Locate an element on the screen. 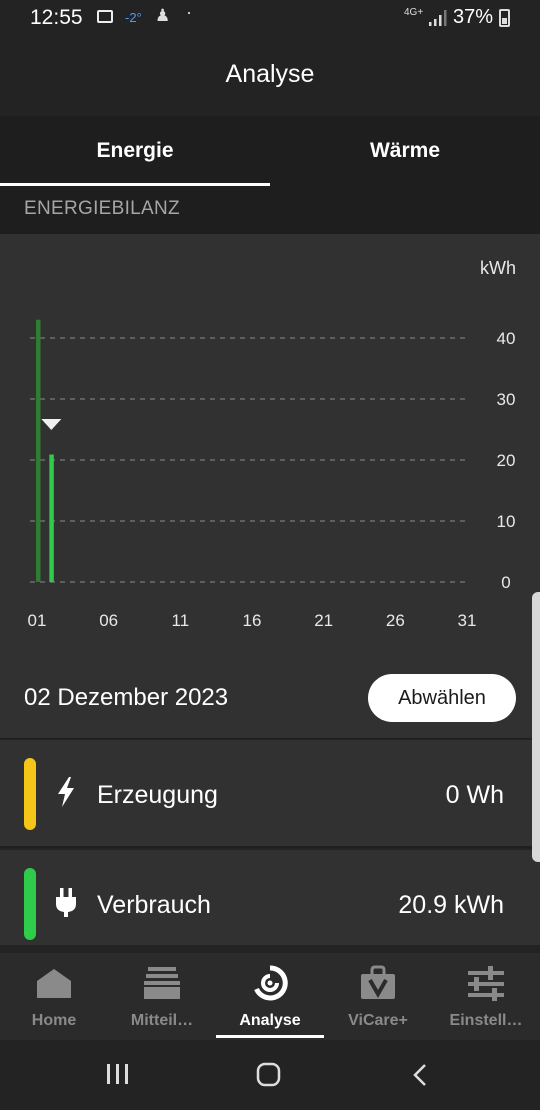 The height and width of the screenshot is (1110, 540). section-title: ENERGIEBILANZ is located at coordinates (102, 208).